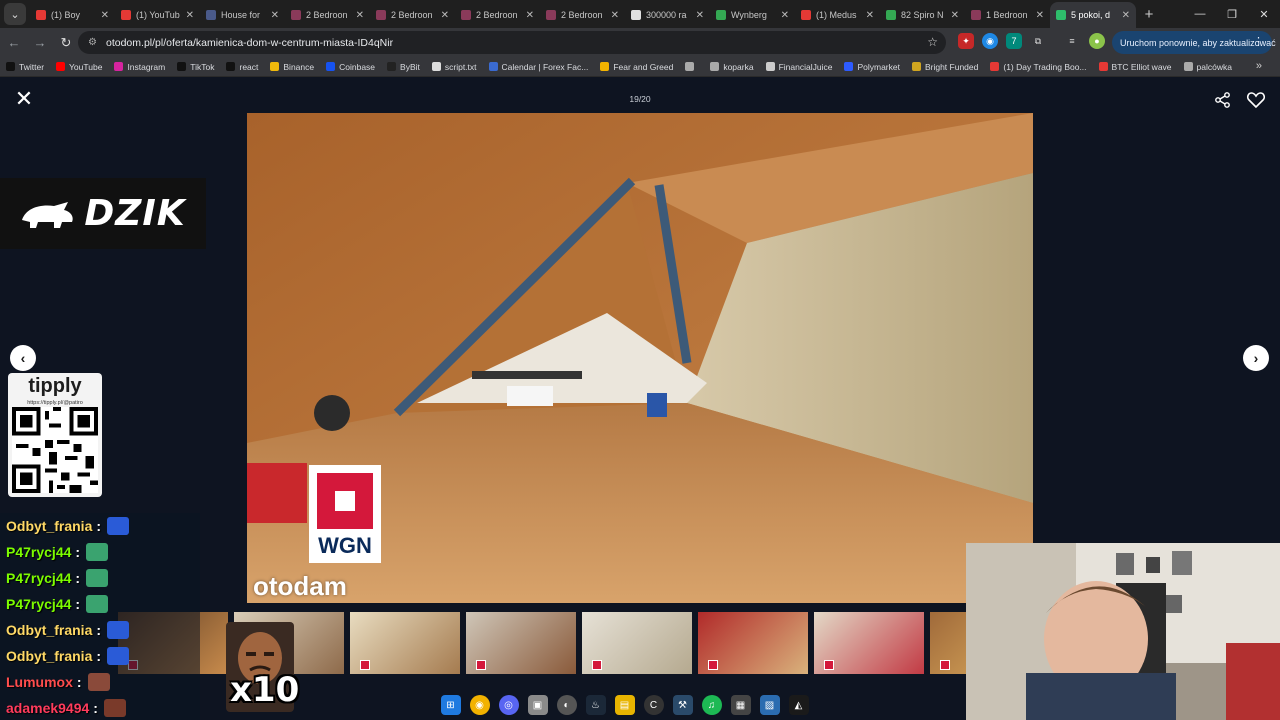 The width and height of the screenshot is (1280, 720). Describe the element at coordinates (1093, 15) in the screenshot. I see `browser-tab: 5 pokoi, d ✕` at that location.